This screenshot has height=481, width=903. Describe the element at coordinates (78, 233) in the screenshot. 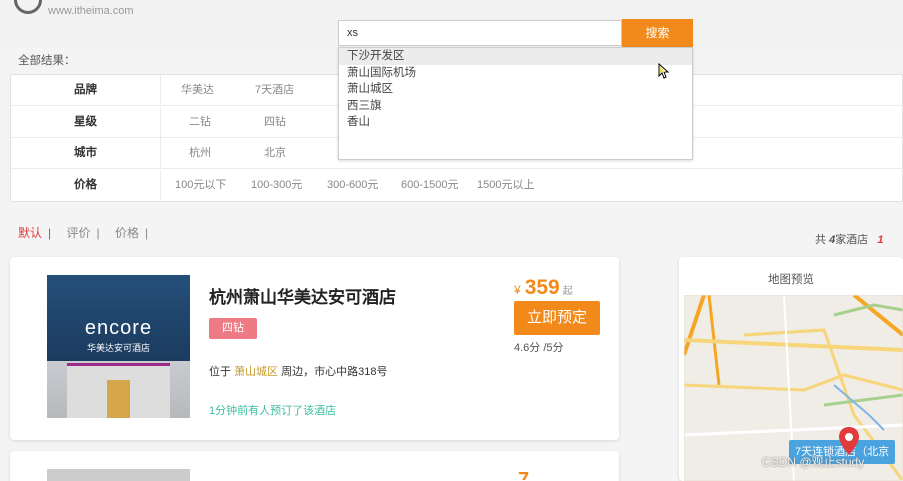

I see `sort-label: 评价` at that location.